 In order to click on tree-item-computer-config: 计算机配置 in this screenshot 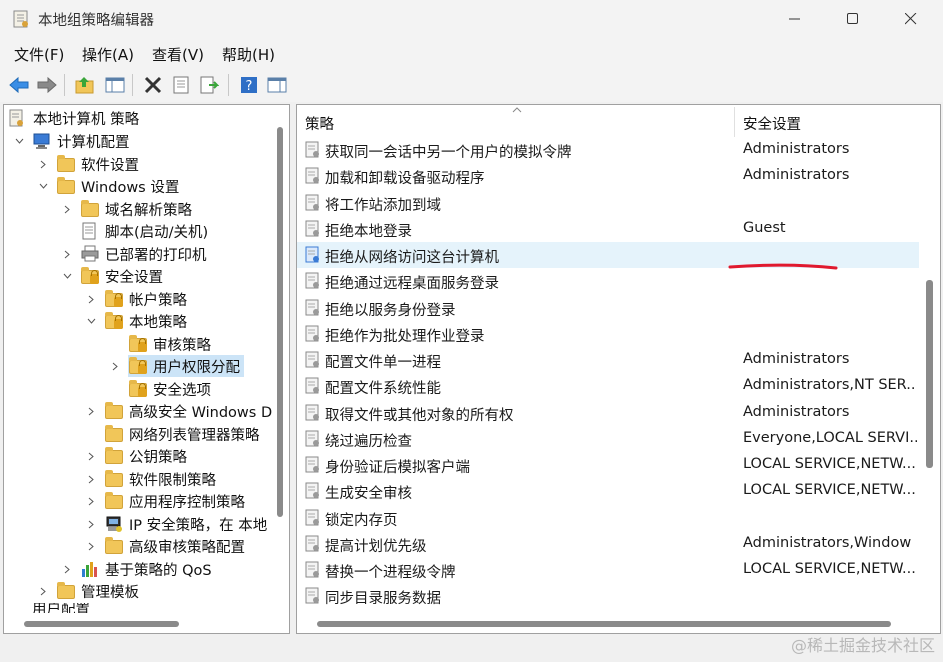, I will do `click(72, 141)`.